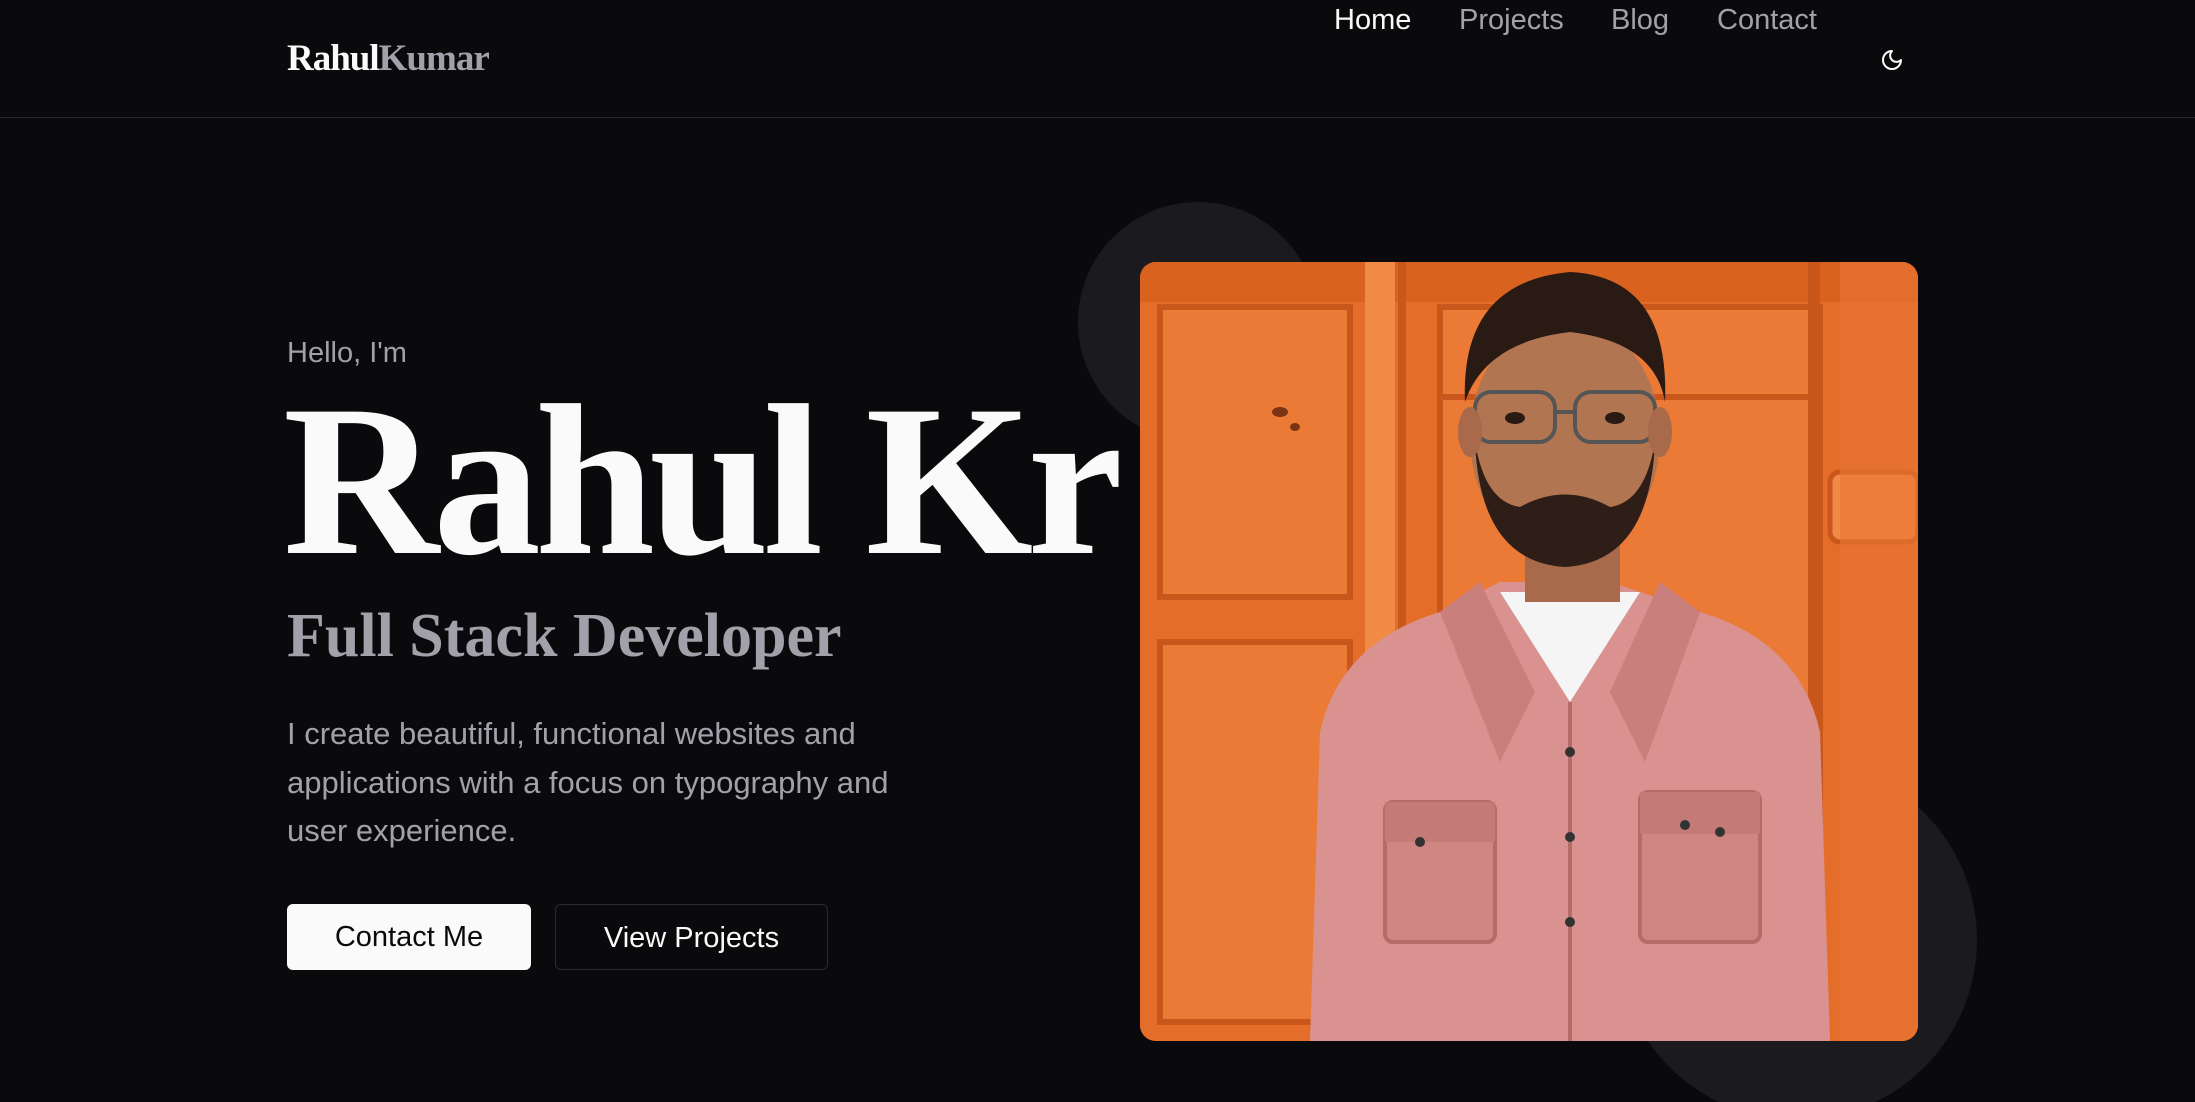 The height and width of the screenshot is (1102, 2195). What do you see at coordinates (1767, 20) in the screenshot?
I see `nav-link-contact: Contact` at bounding box center [1767, 20].